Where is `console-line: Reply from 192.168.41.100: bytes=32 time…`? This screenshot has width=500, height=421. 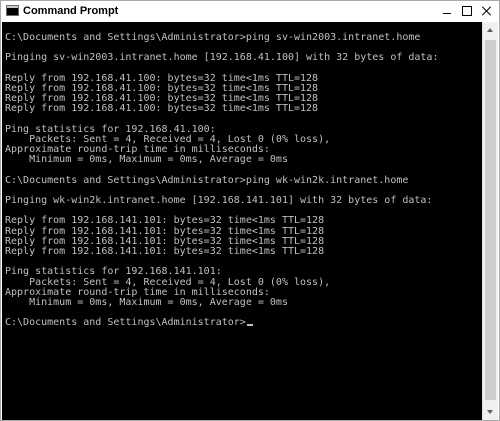
console-line: Reply from 192.168.41.100: bytes=32 time… is located at coordinates (162, 109).